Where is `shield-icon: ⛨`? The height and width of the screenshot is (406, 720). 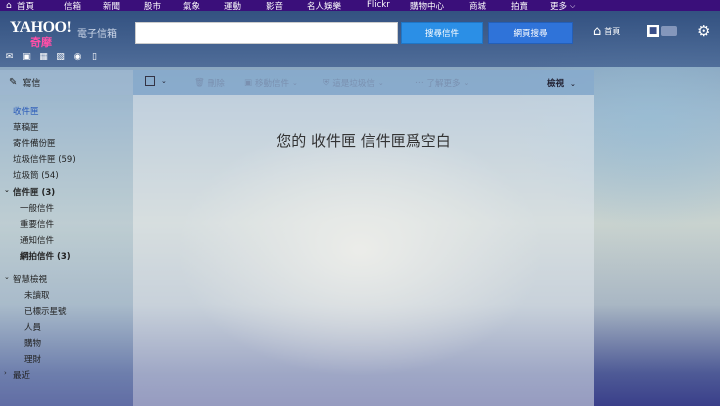
shield-icon: ⛨ is located at coordinates (326, 83).